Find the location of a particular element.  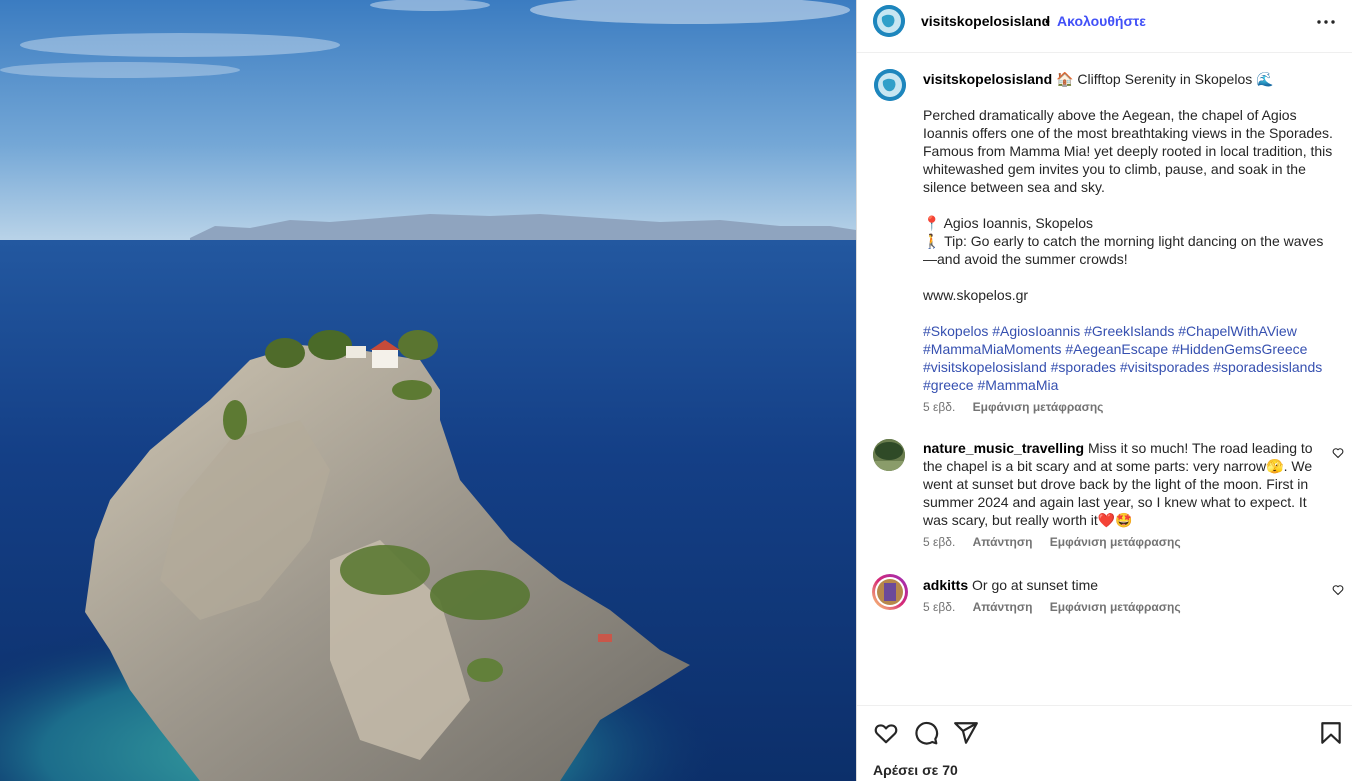

likes-count: Αρέσει σε 70 is located at coordinates (915, 770).